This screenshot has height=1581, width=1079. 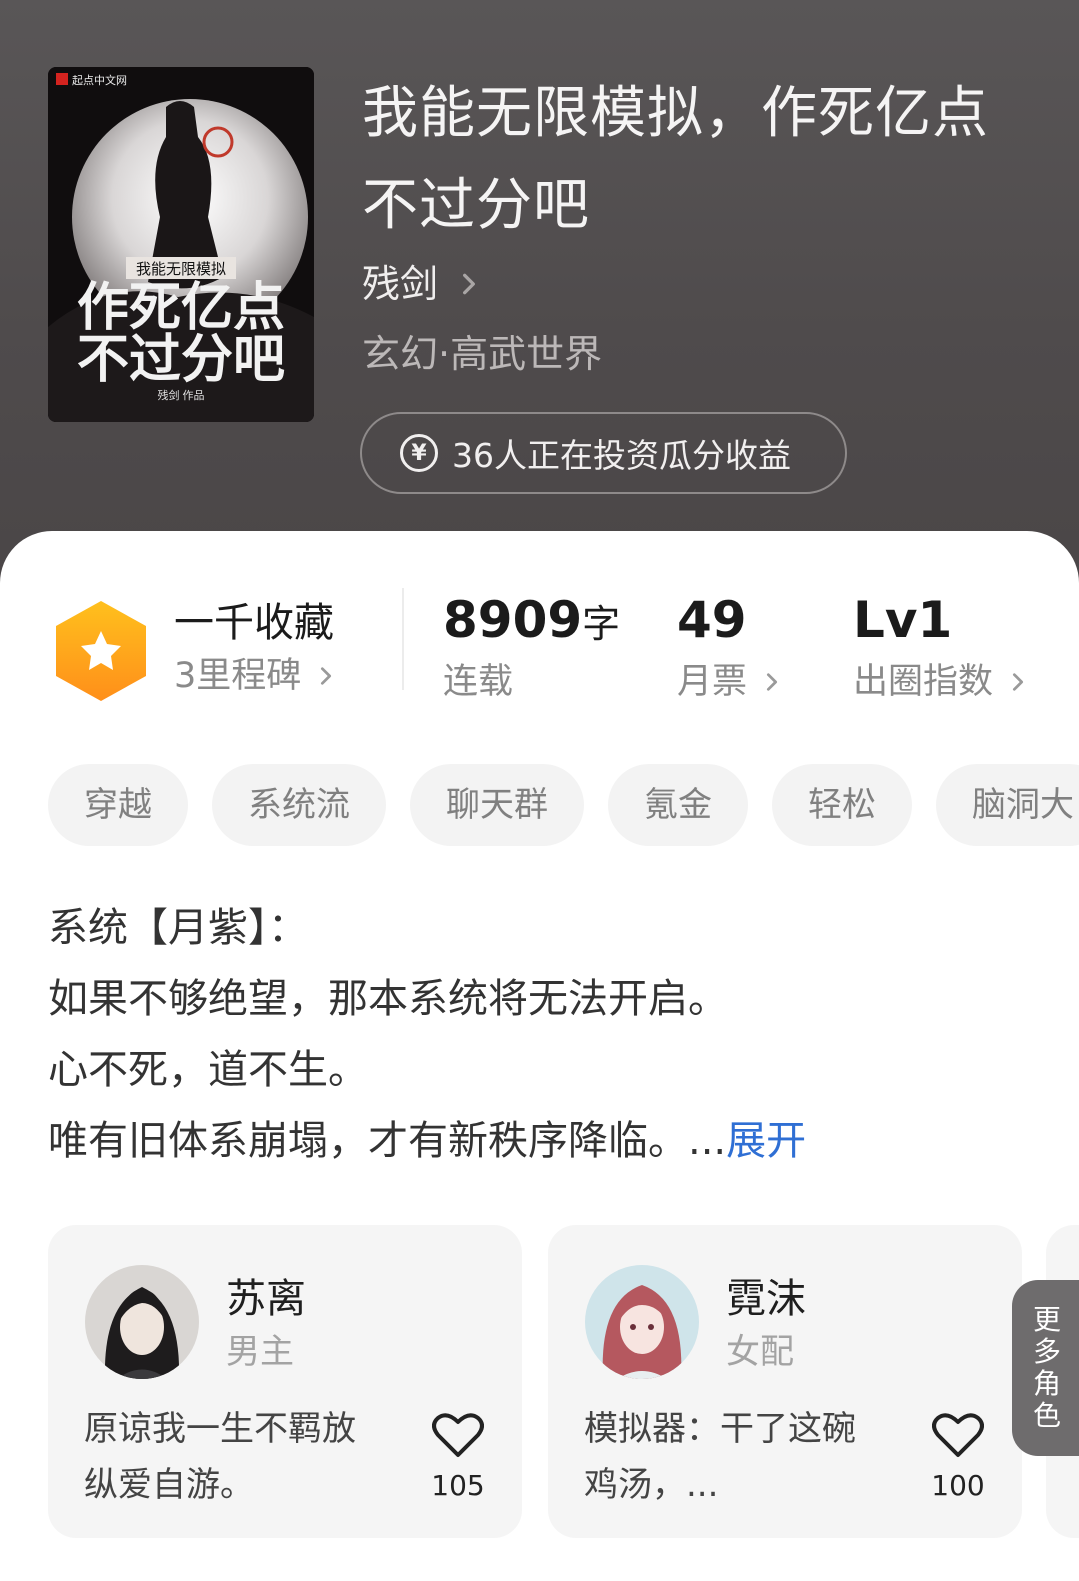 I want to click on monthly-votes-link: 月票, so click(x=730, y=682).